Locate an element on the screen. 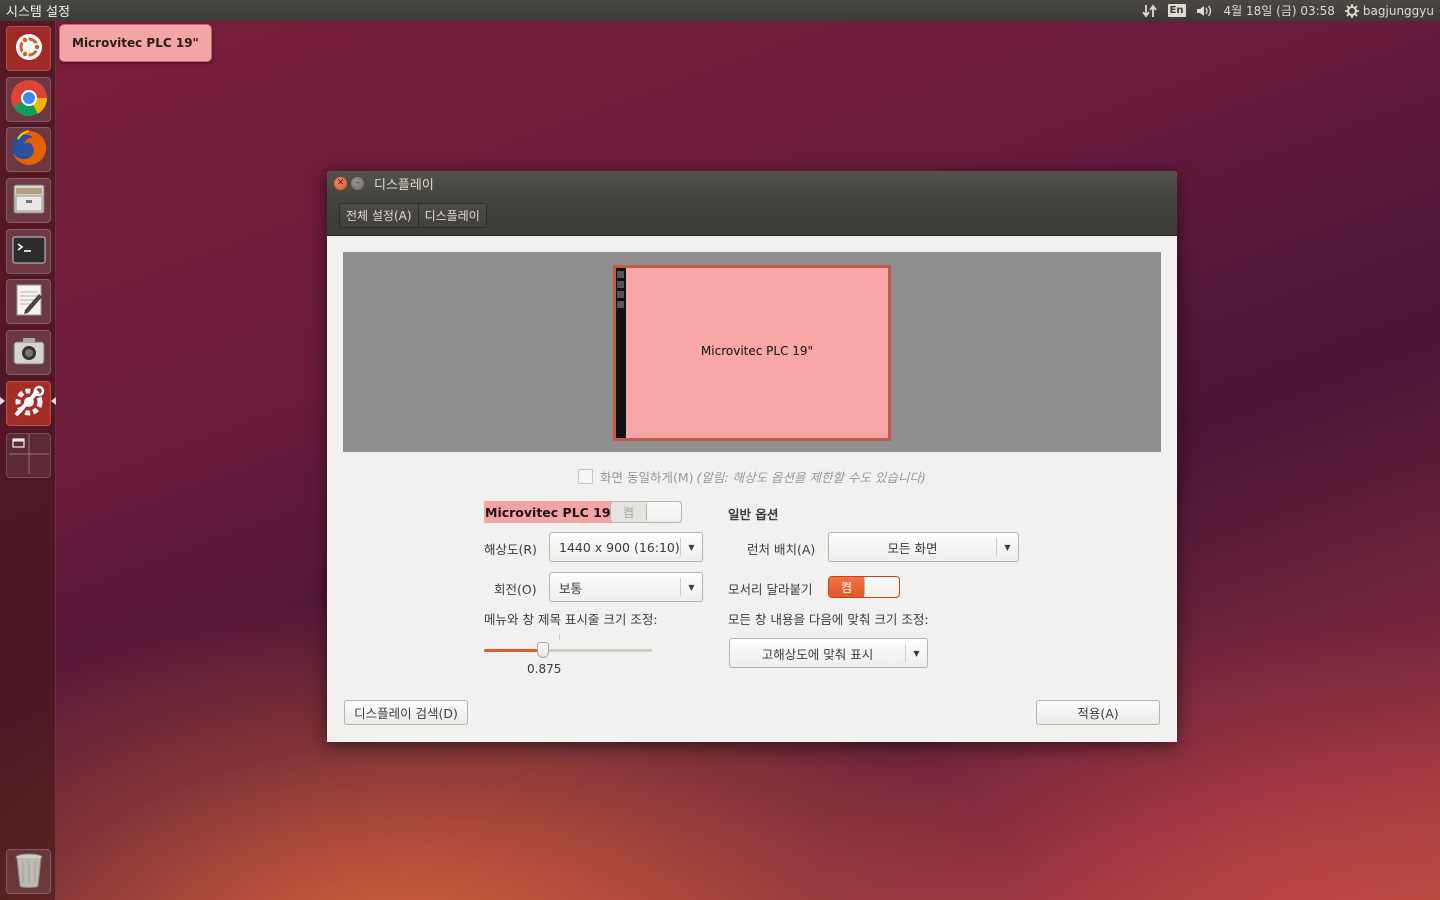 This screenshot has height=900, width=1440. close-icon: ✕ is located at coordinates (340, 183).